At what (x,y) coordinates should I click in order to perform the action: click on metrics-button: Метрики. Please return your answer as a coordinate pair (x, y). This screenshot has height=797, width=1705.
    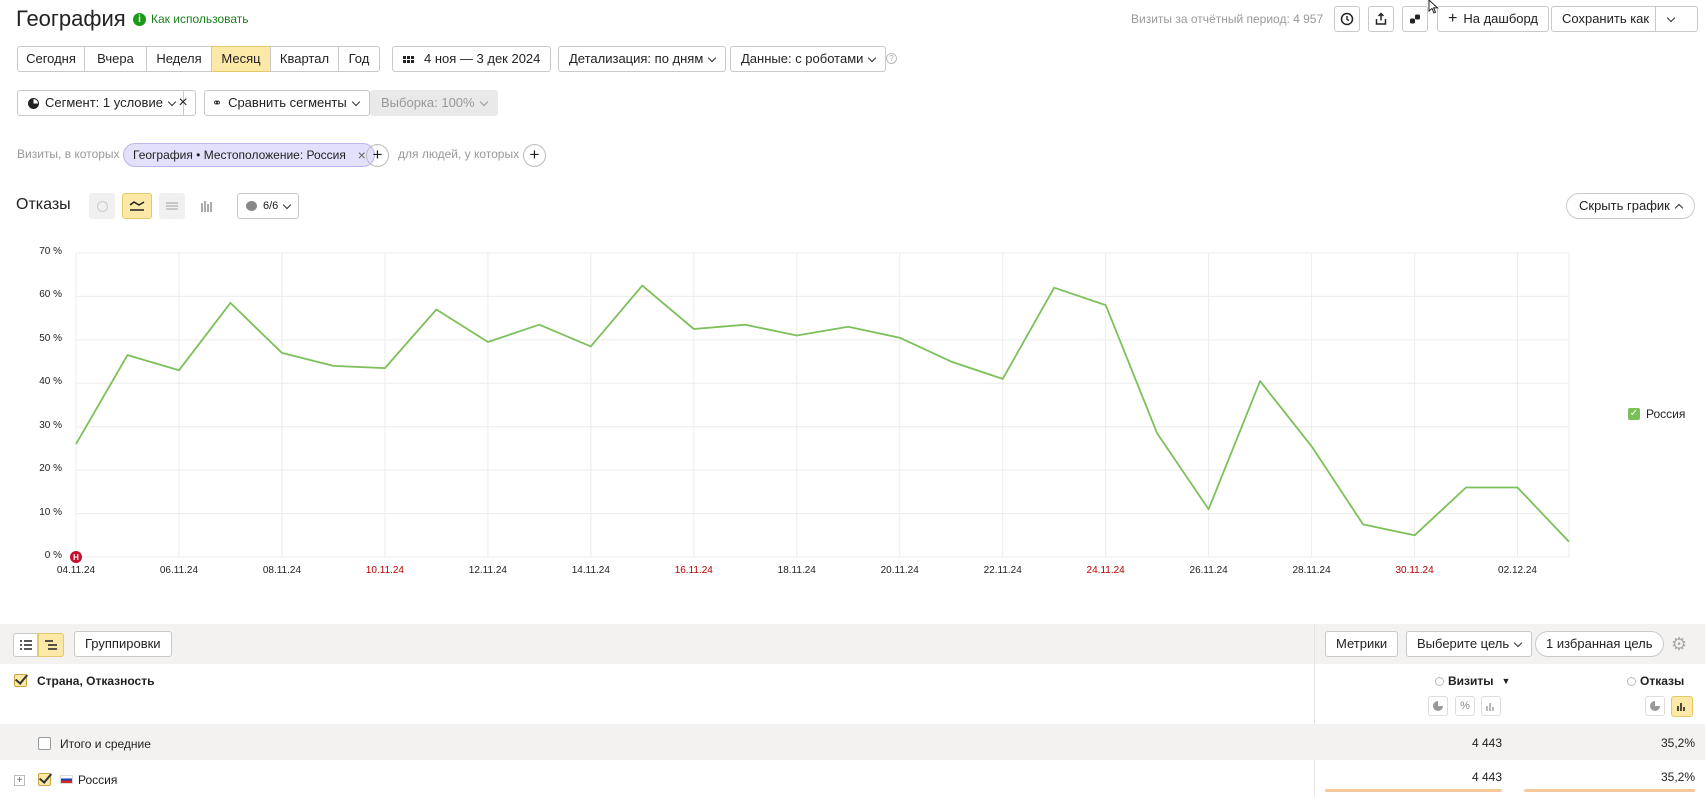
    Looking at the image, I should click on (1362, 644).